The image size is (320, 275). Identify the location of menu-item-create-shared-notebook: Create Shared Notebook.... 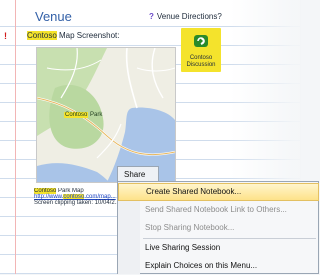
(218, 192).